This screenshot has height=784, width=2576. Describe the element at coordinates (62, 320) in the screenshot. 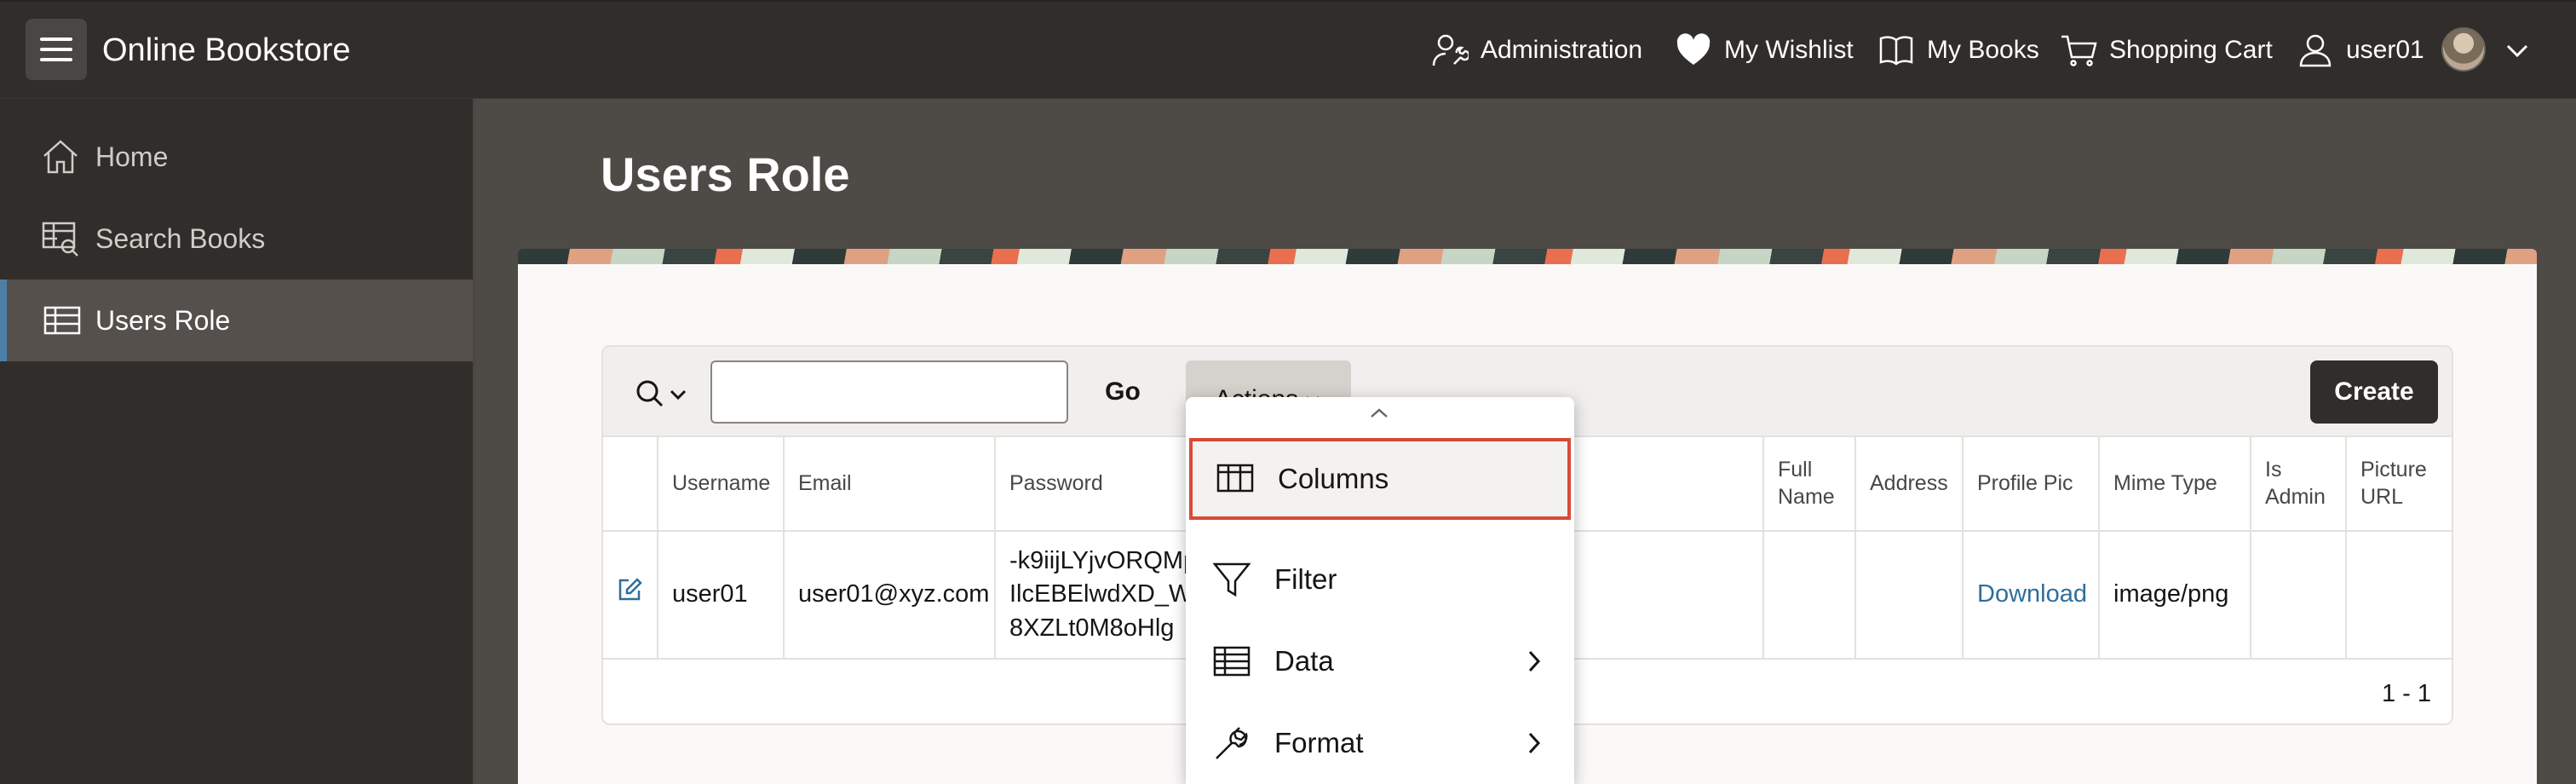

I see `table-icon` at that location.